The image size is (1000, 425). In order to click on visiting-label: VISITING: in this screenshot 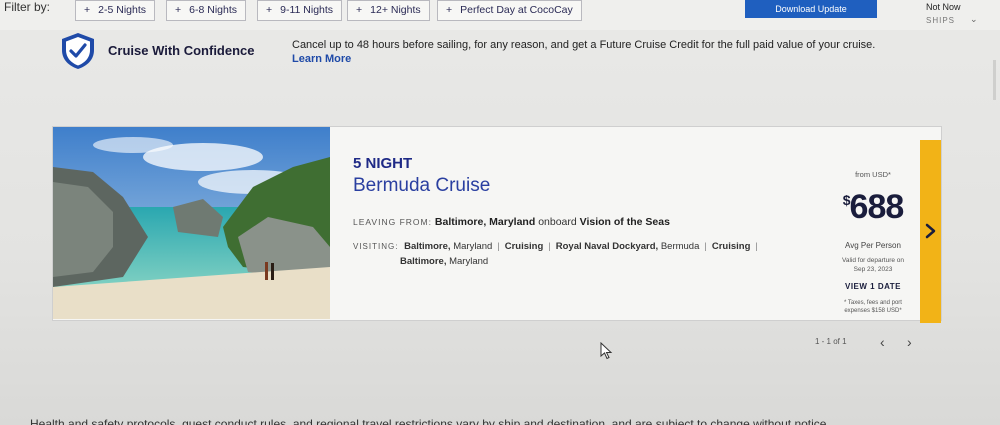, I will do `click(376, 246)`.